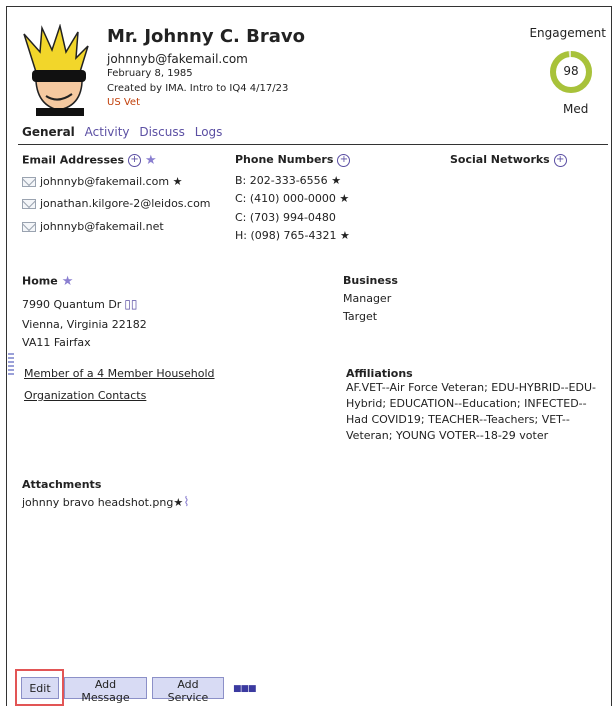  Describe the element at coordinates (186, 502) in the screenshot. I see `paperclip-icon: ⌇` at that location.